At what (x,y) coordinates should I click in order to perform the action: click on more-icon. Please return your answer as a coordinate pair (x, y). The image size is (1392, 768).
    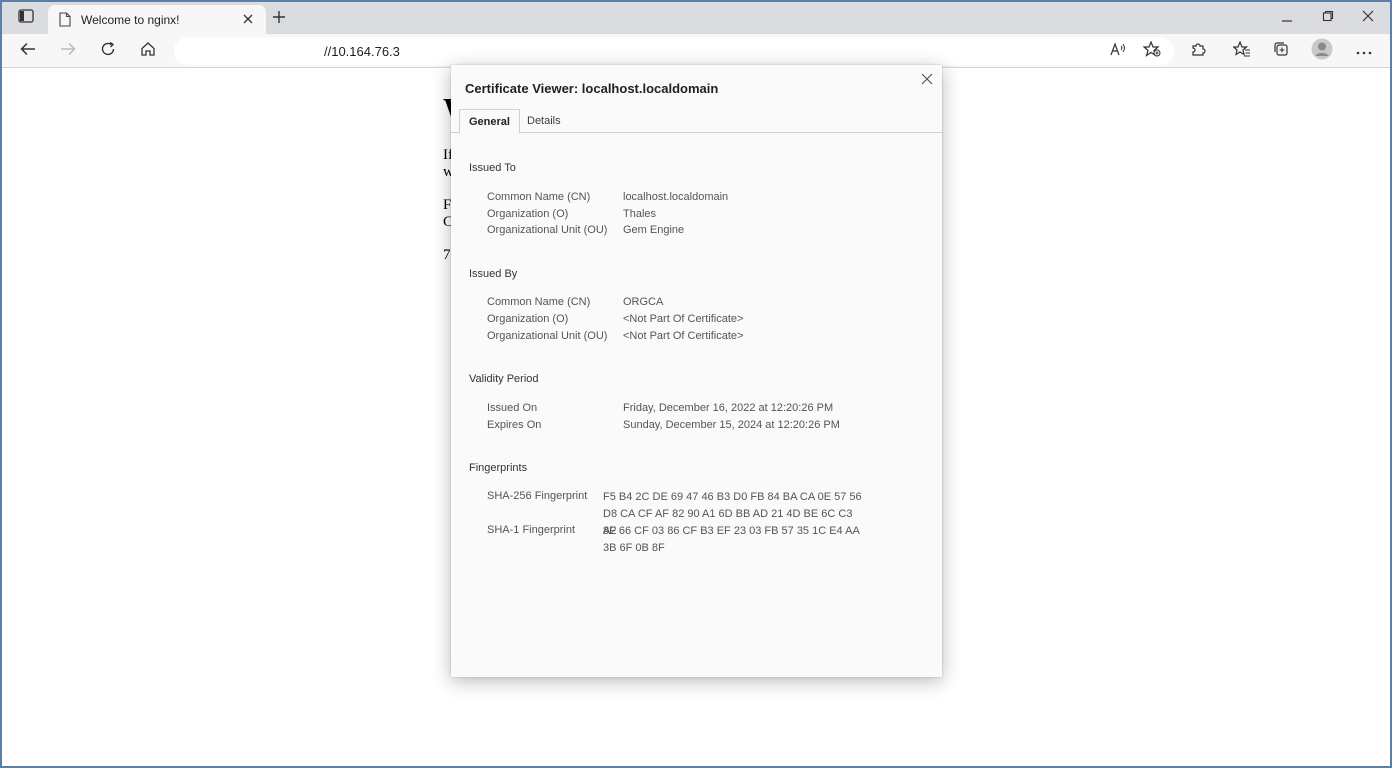
    Looking at the image, I should click on (1364, 51).